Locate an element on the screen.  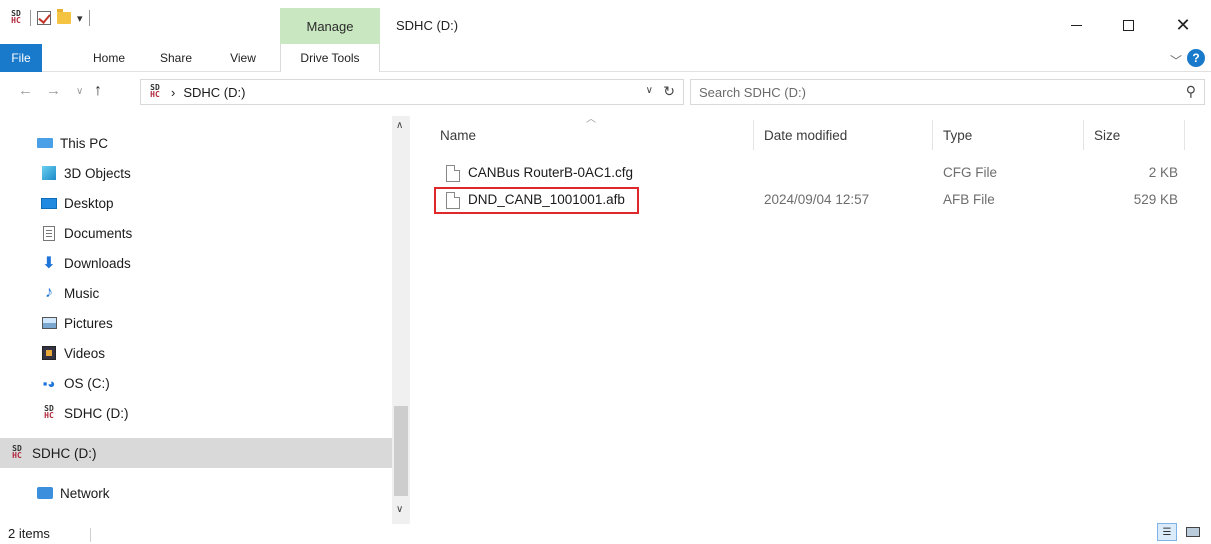
column-header-date: Date modified is located at coordinates (849, 135).